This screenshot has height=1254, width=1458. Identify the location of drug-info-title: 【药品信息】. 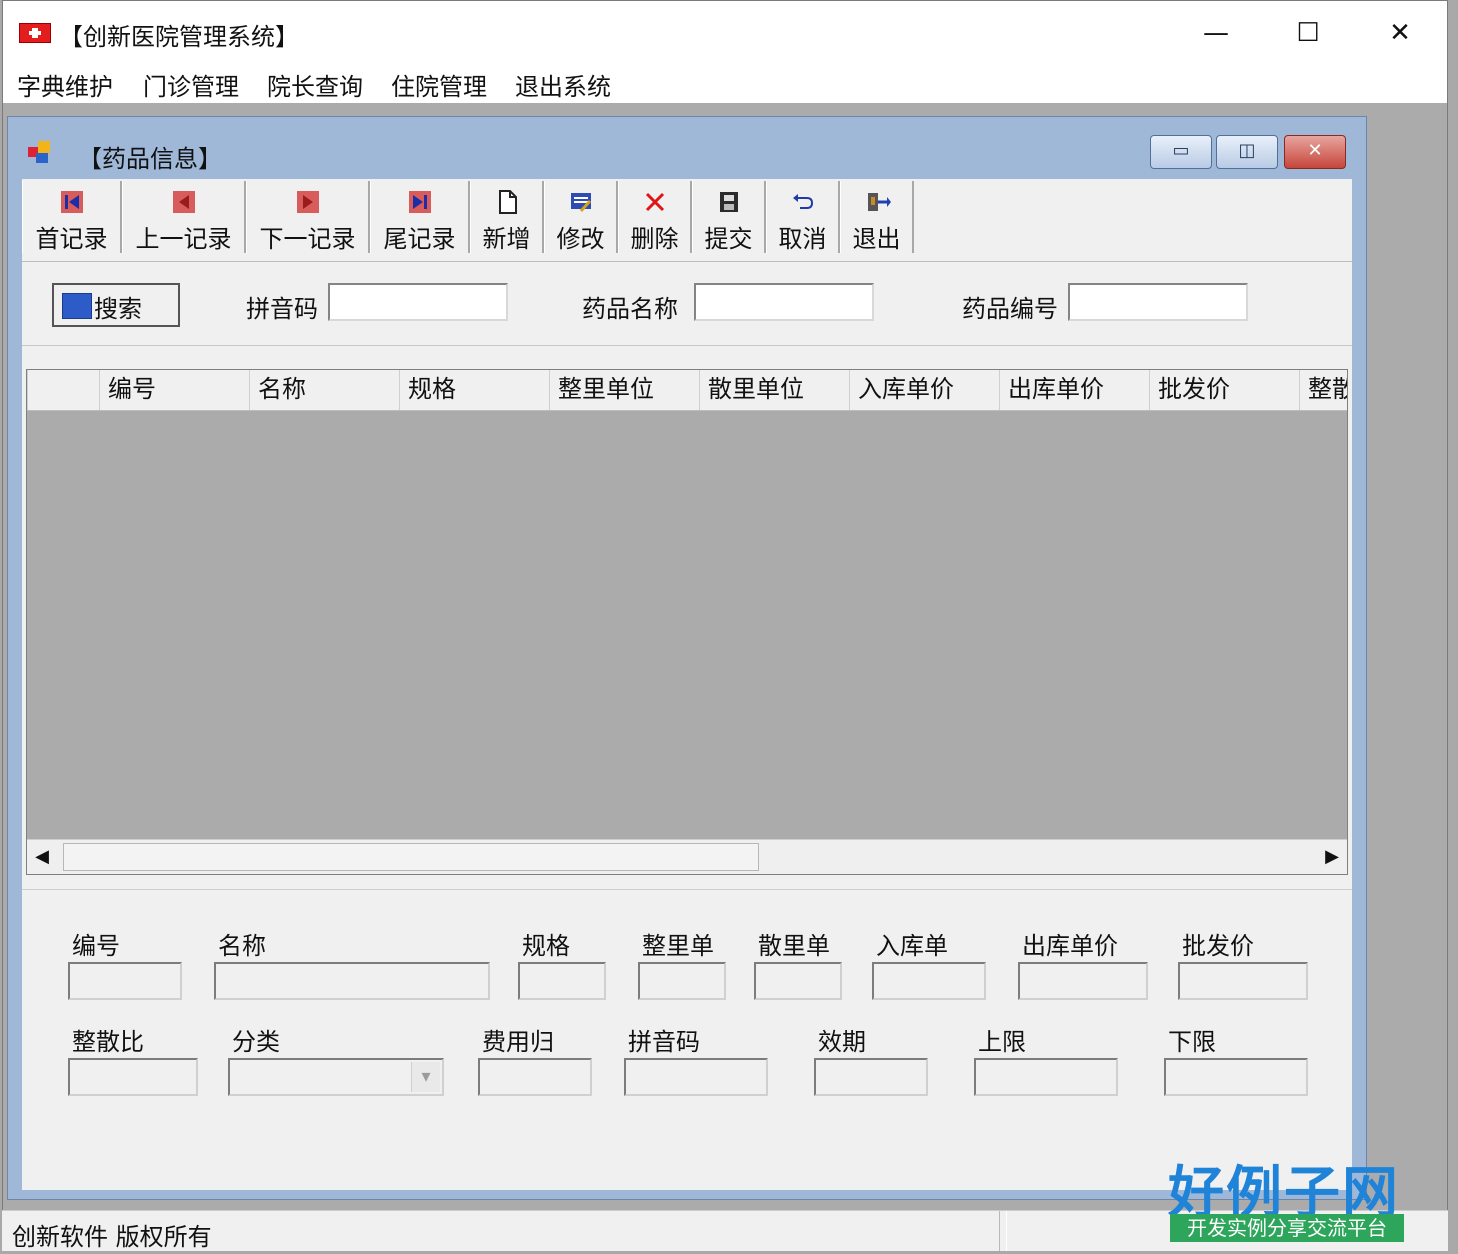
(150, 159).